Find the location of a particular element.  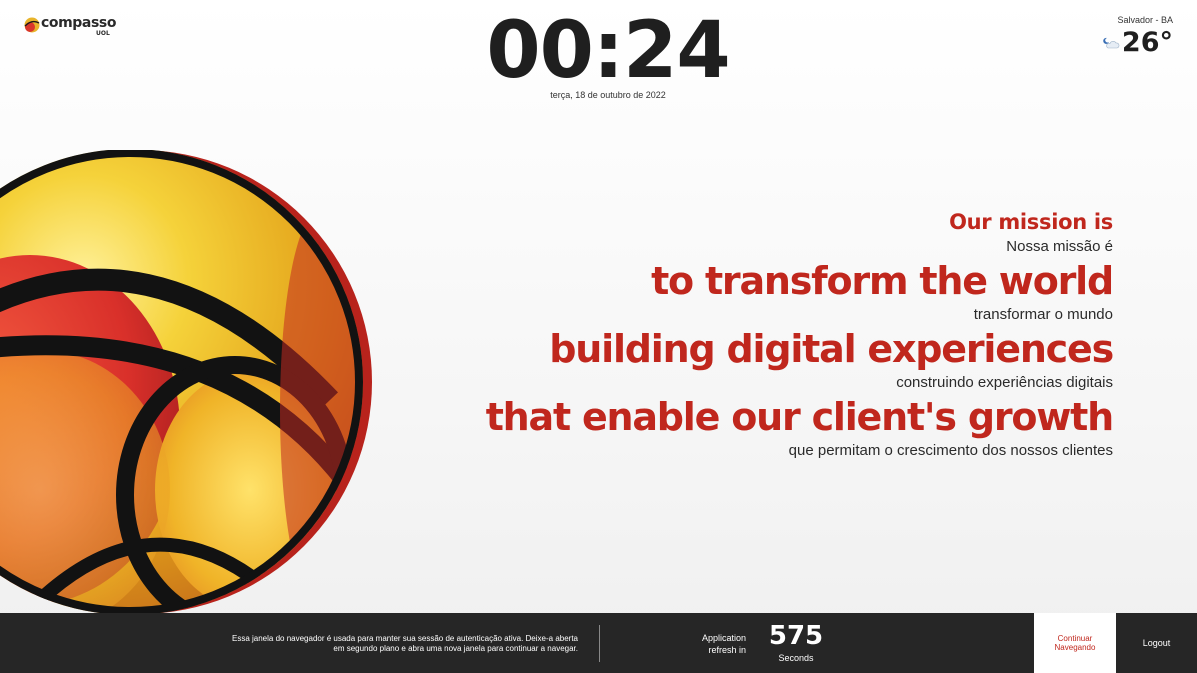

weather-row: 26° is located at coordinates (1113, 43).